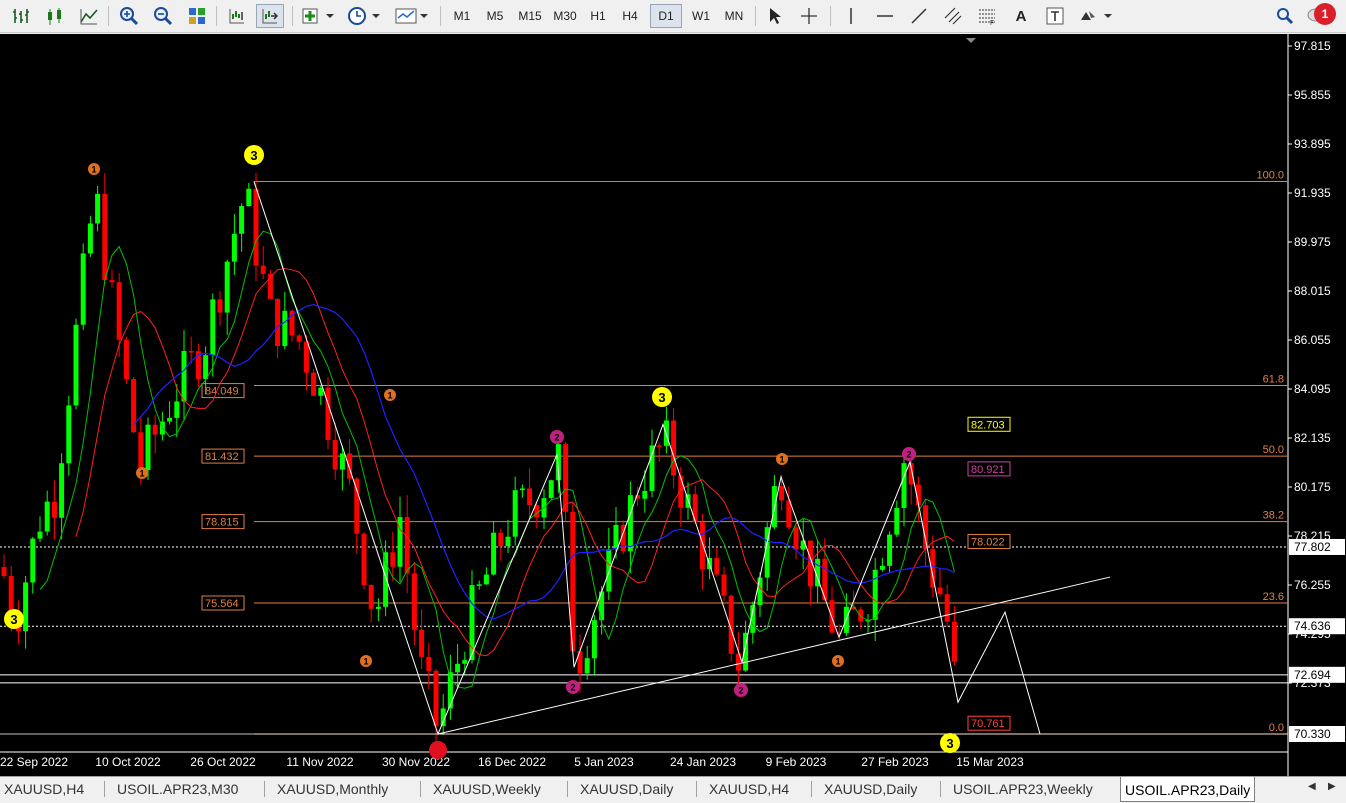  Describe the element at coordinates (1023, 789) in the screenshot. I see `tab-usoil-weekly: USOIL.APR23,Weekly` at that location.